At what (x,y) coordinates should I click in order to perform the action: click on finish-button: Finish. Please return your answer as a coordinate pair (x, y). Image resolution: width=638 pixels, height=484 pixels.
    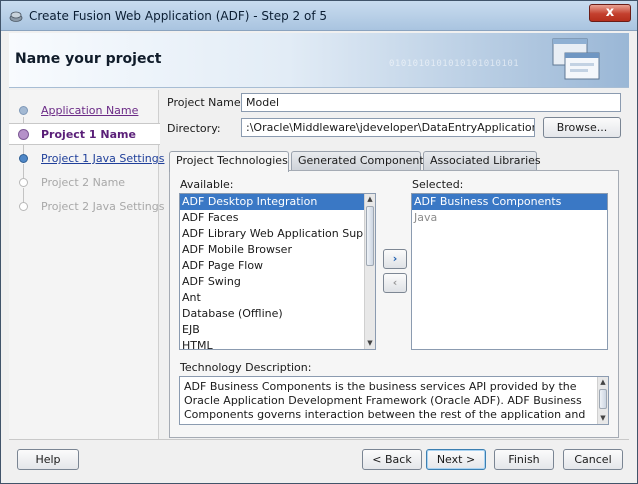
    Looking at the image, I should click on (524, 459).